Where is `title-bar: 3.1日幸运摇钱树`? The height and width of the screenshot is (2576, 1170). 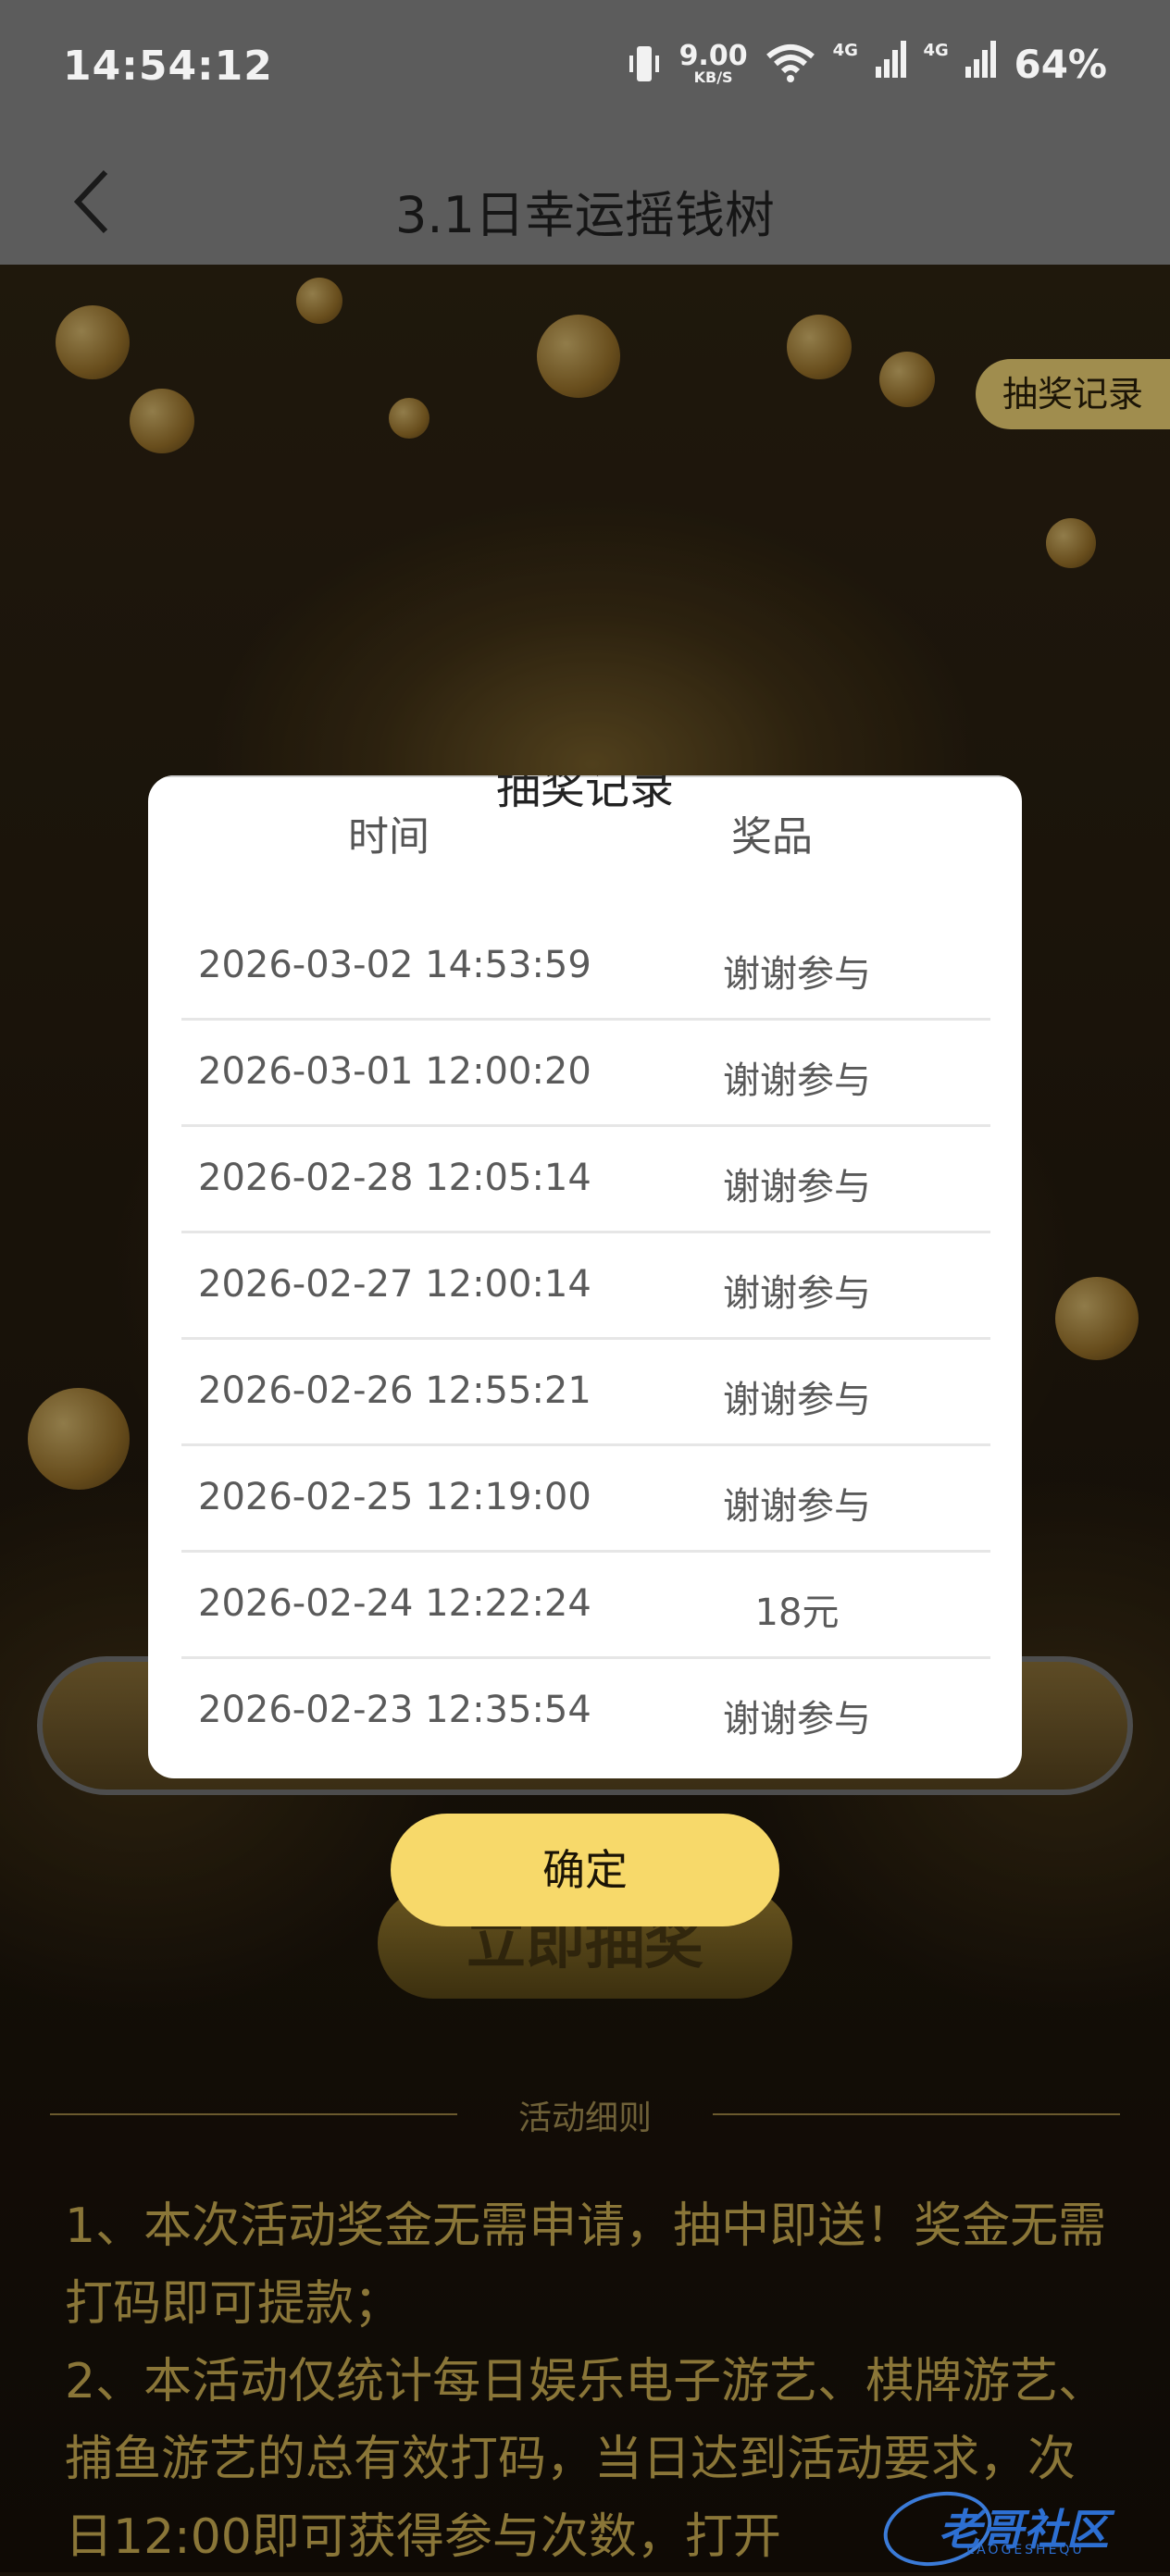 title-bar: 3.1日幸运摇钱树 is located at coordinates (585, 202).